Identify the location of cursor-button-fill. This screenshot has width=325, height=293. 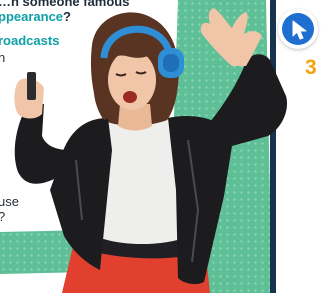
(298, 29).